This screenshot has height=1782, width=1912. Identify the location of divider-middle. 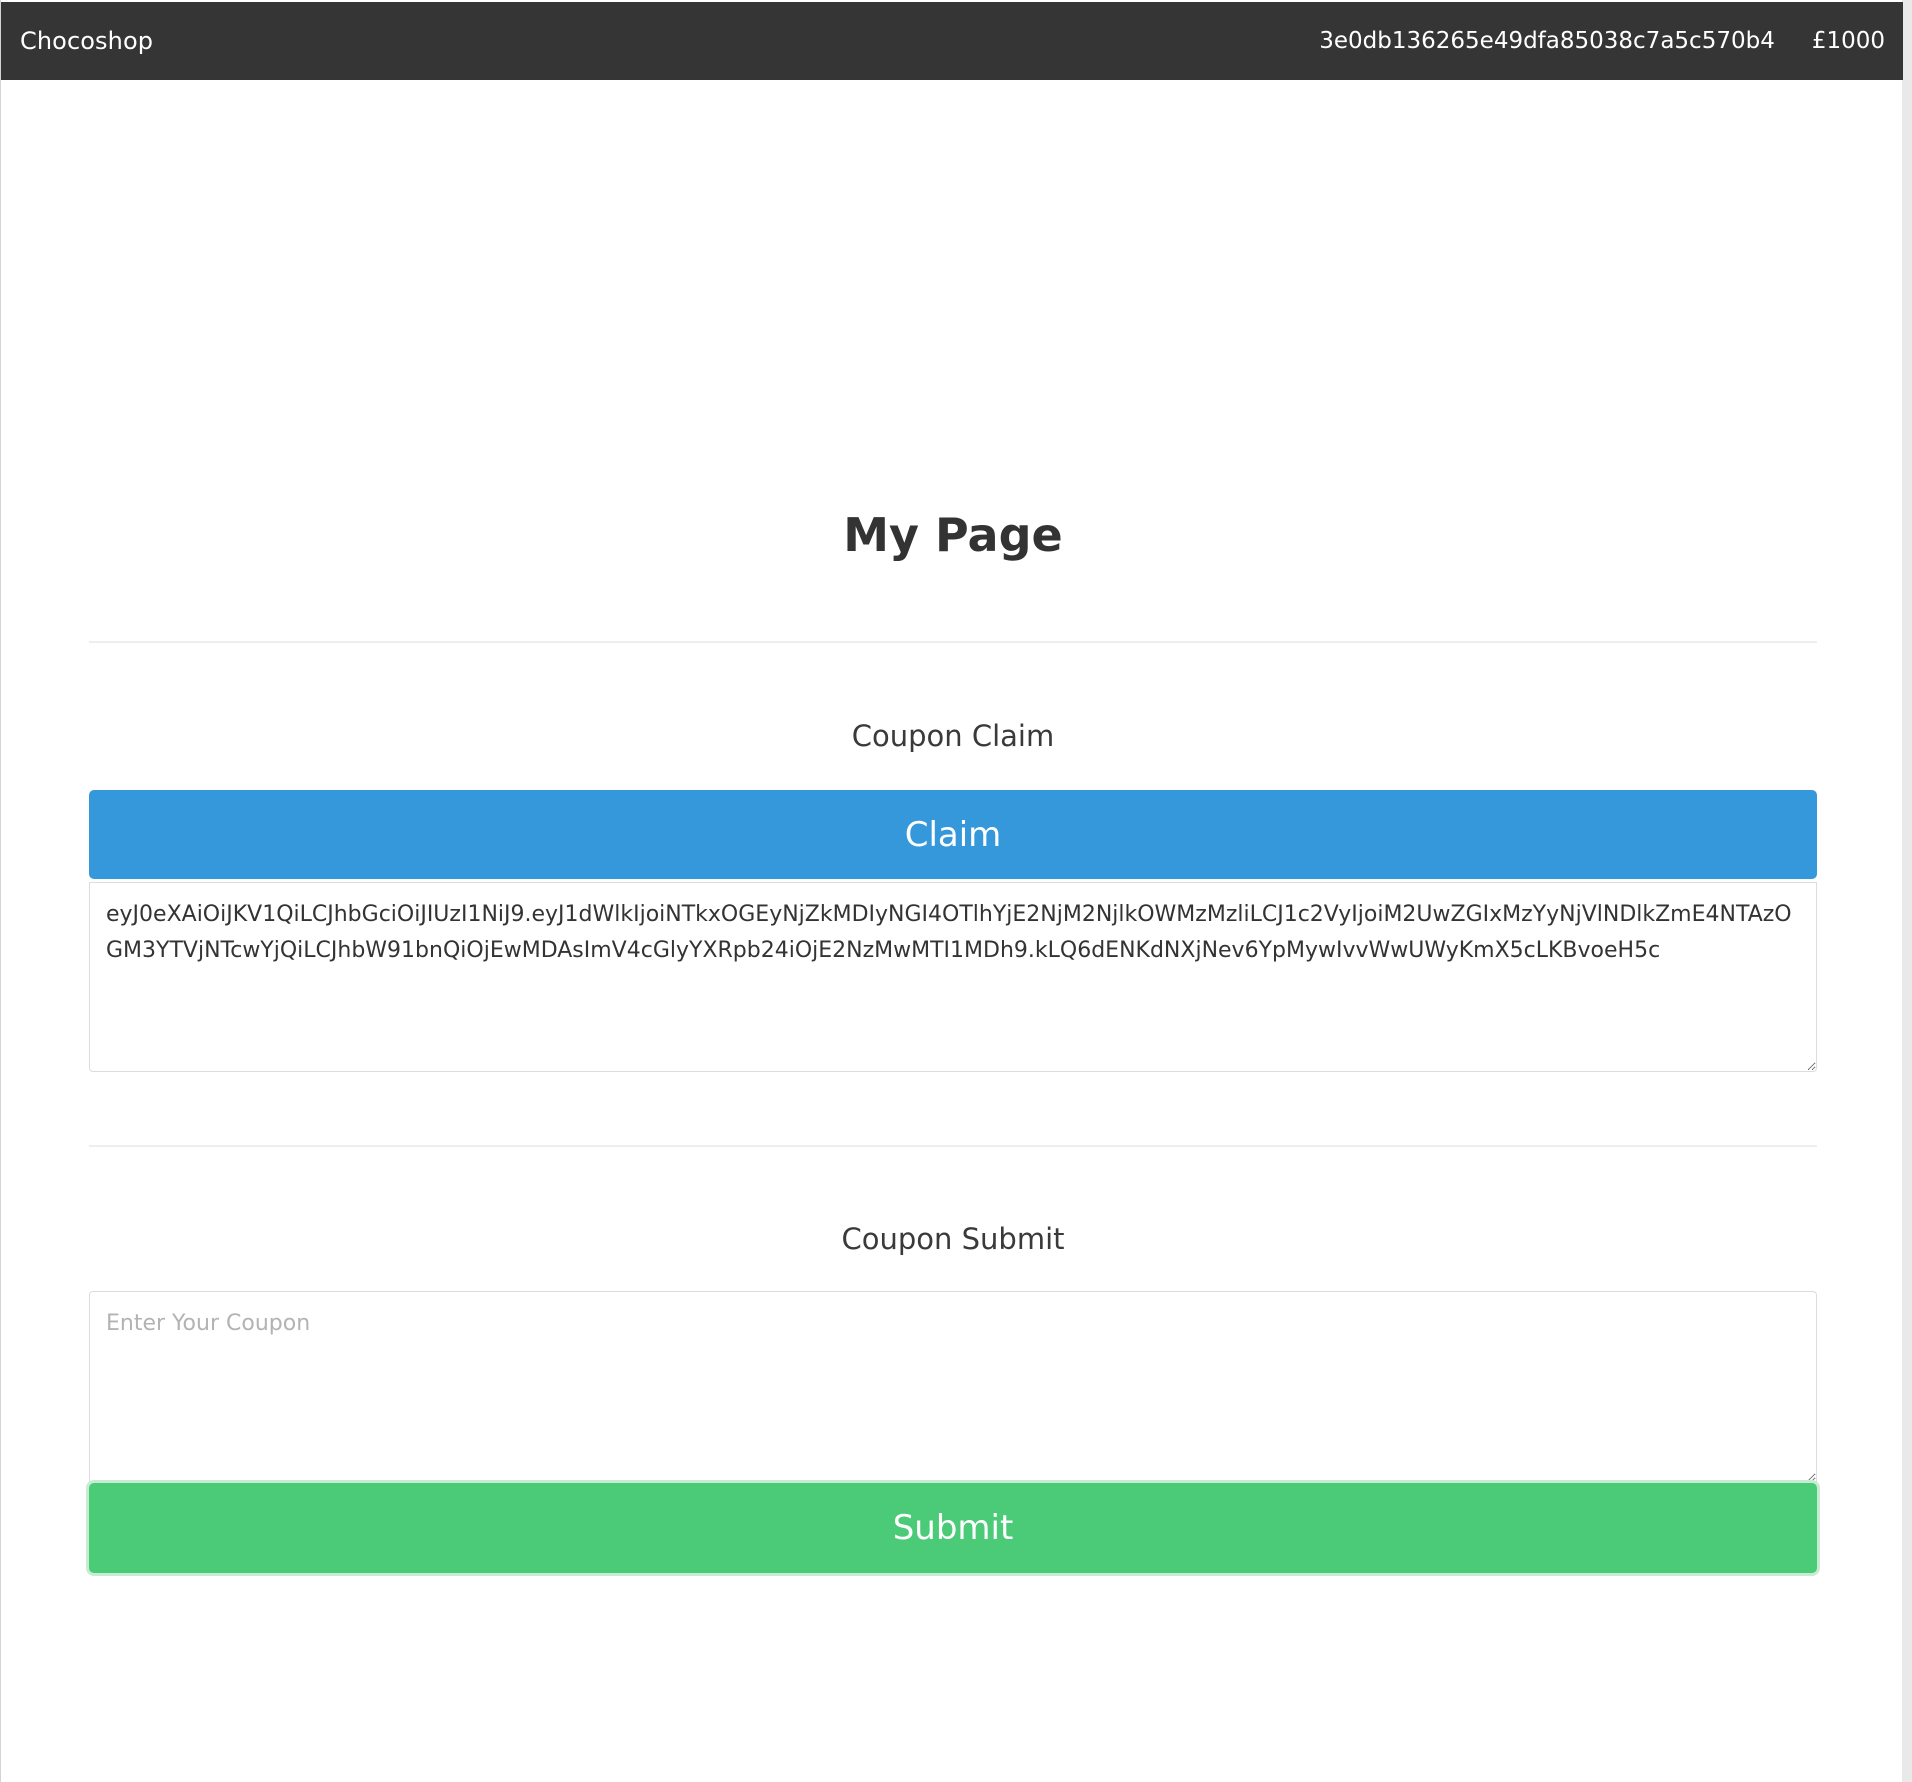
(953, 1146).